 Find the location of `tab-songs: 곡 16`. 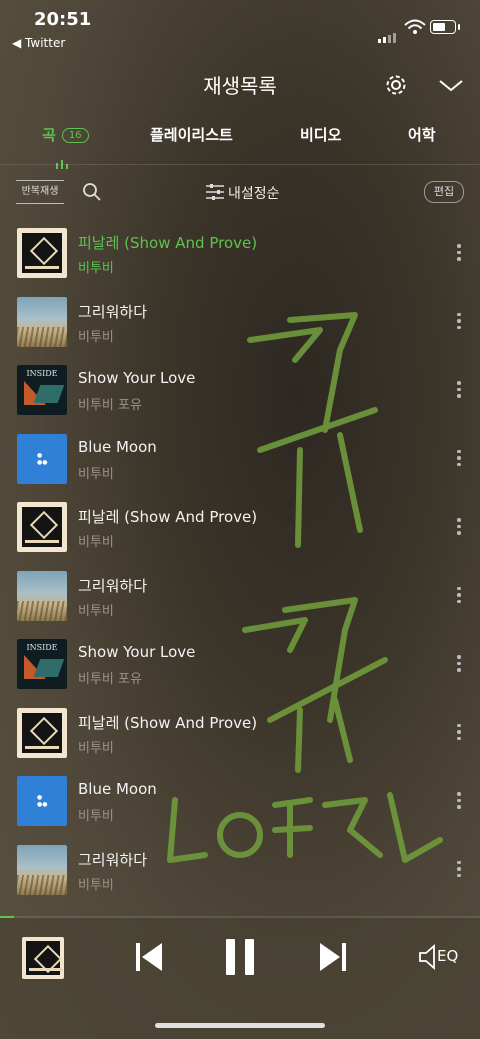

tab-songs: 곡 16 is located at coordinates (65, 134).